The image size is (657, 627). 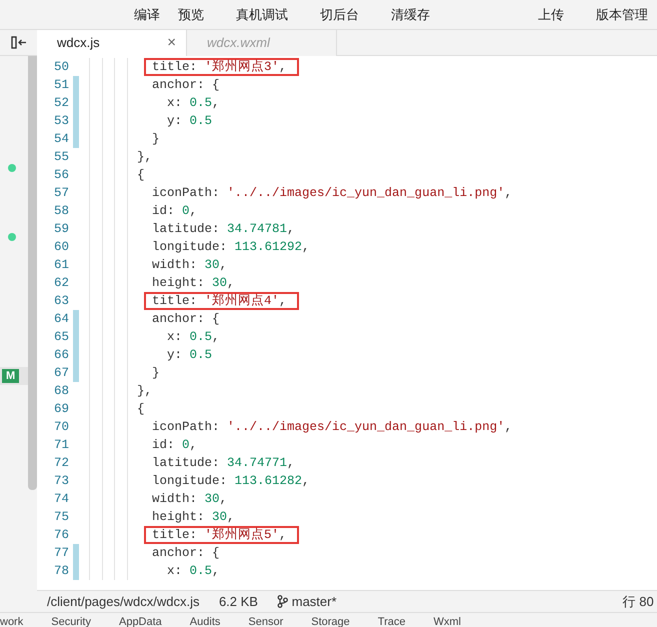 I want to click on line-number: 70, so click(x=61, y=427).